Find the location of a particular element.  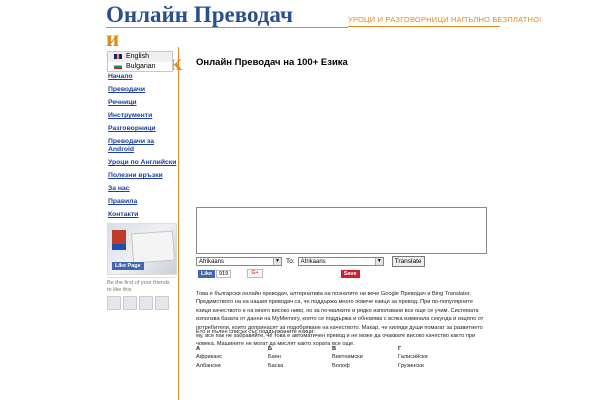

nav-link-about: За нас is located at coordinates (143, 189).